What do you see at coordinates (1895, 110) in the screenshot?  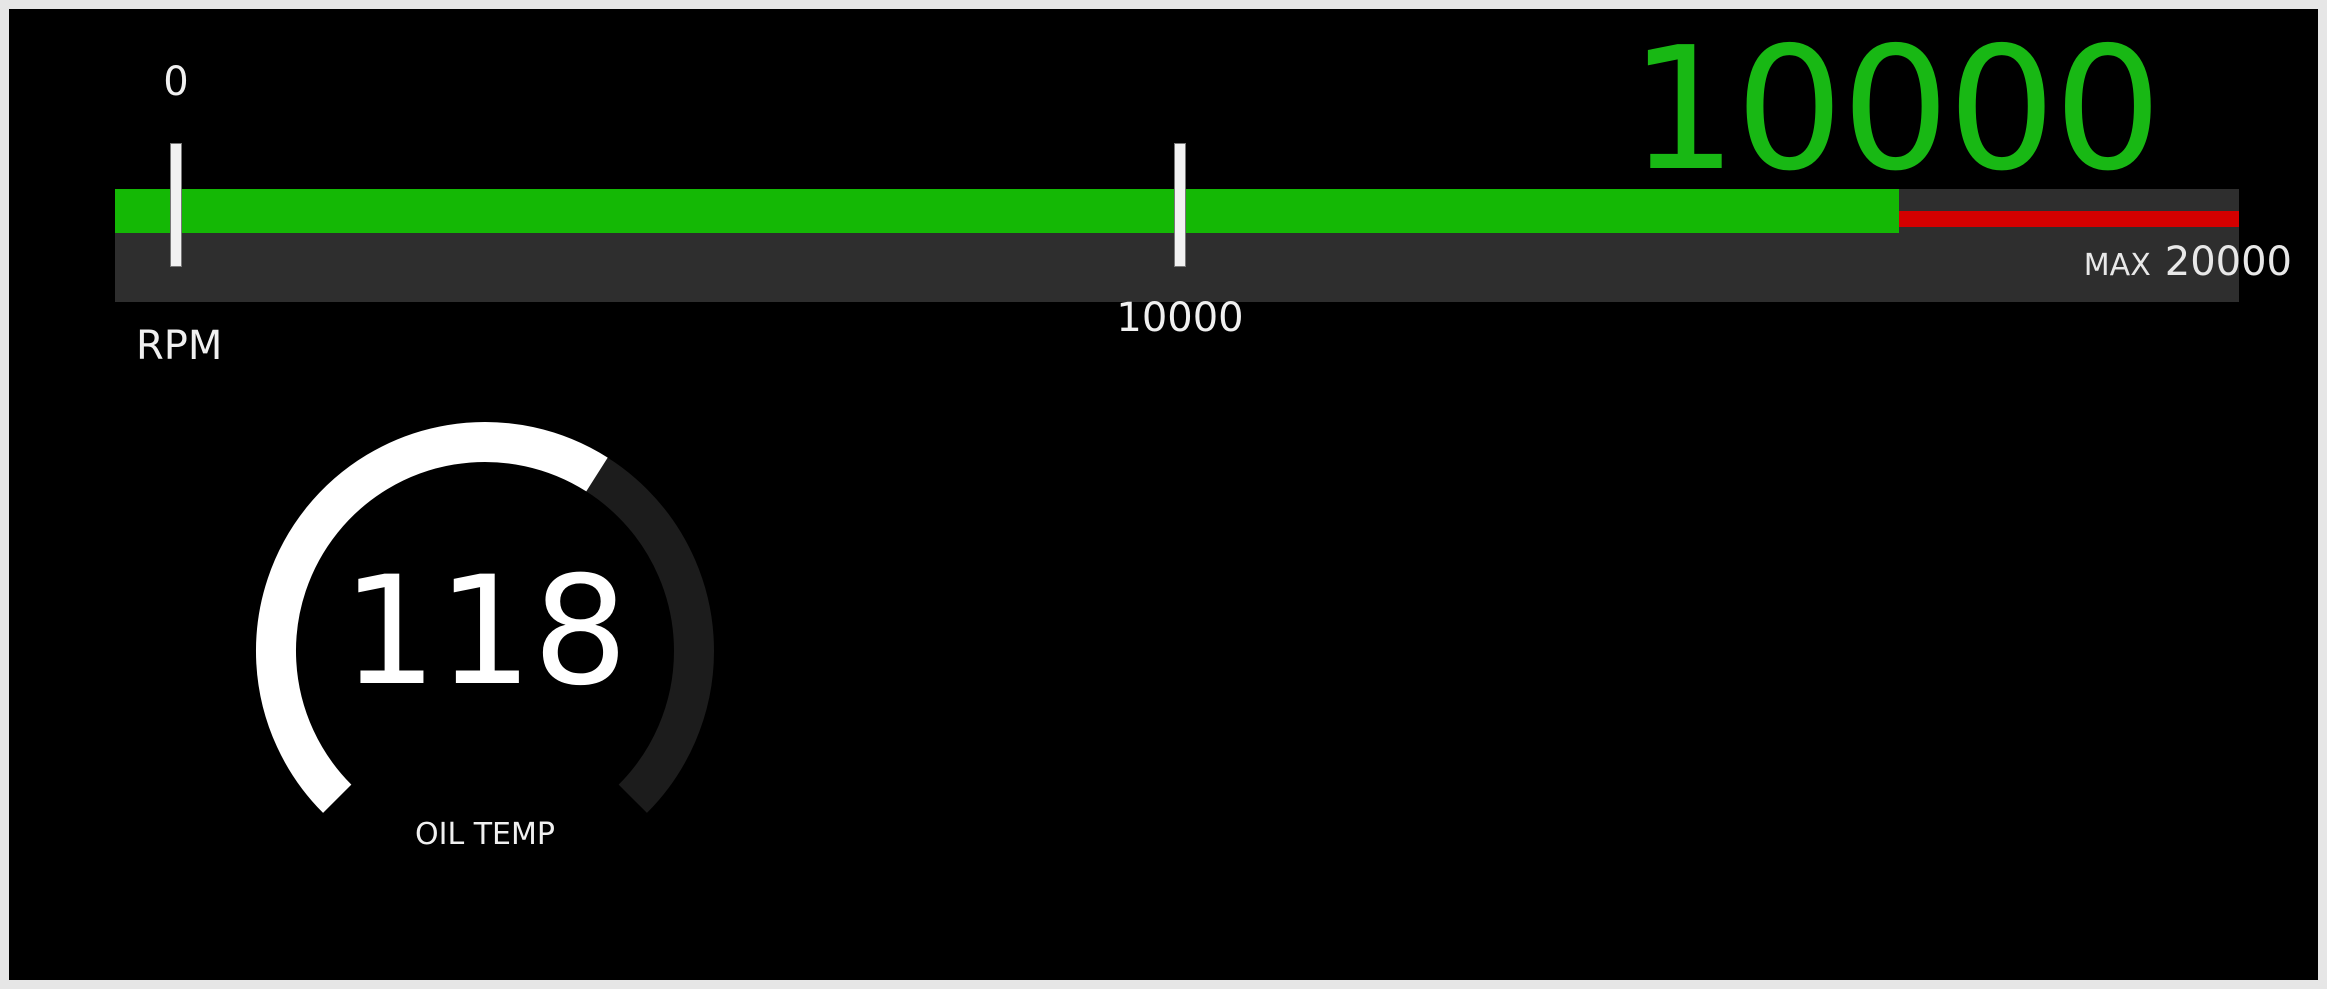 I see `rpm-value: 10000` at bounding box center [1895, 110].